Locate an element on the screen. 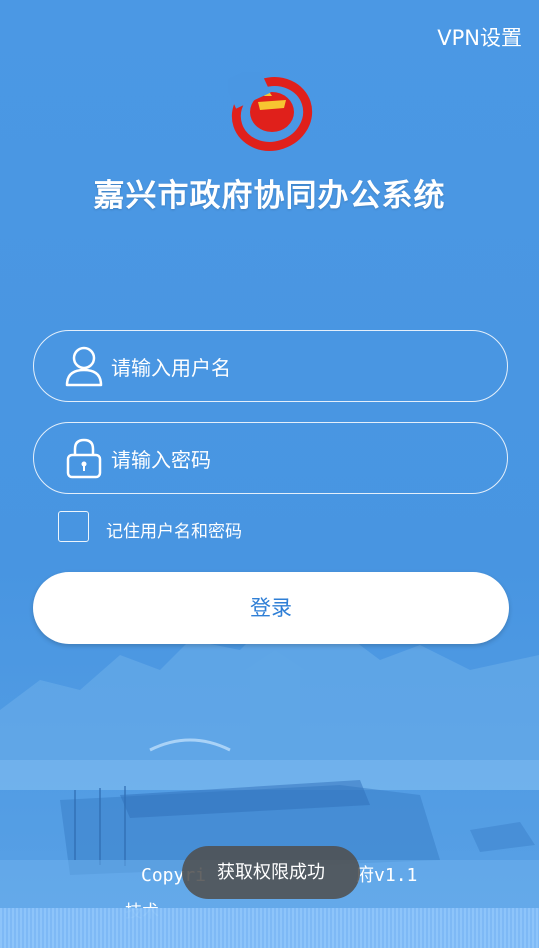 This screenshot has height=948, width=539. remember-checkbox is located at coordinates (73, 526).